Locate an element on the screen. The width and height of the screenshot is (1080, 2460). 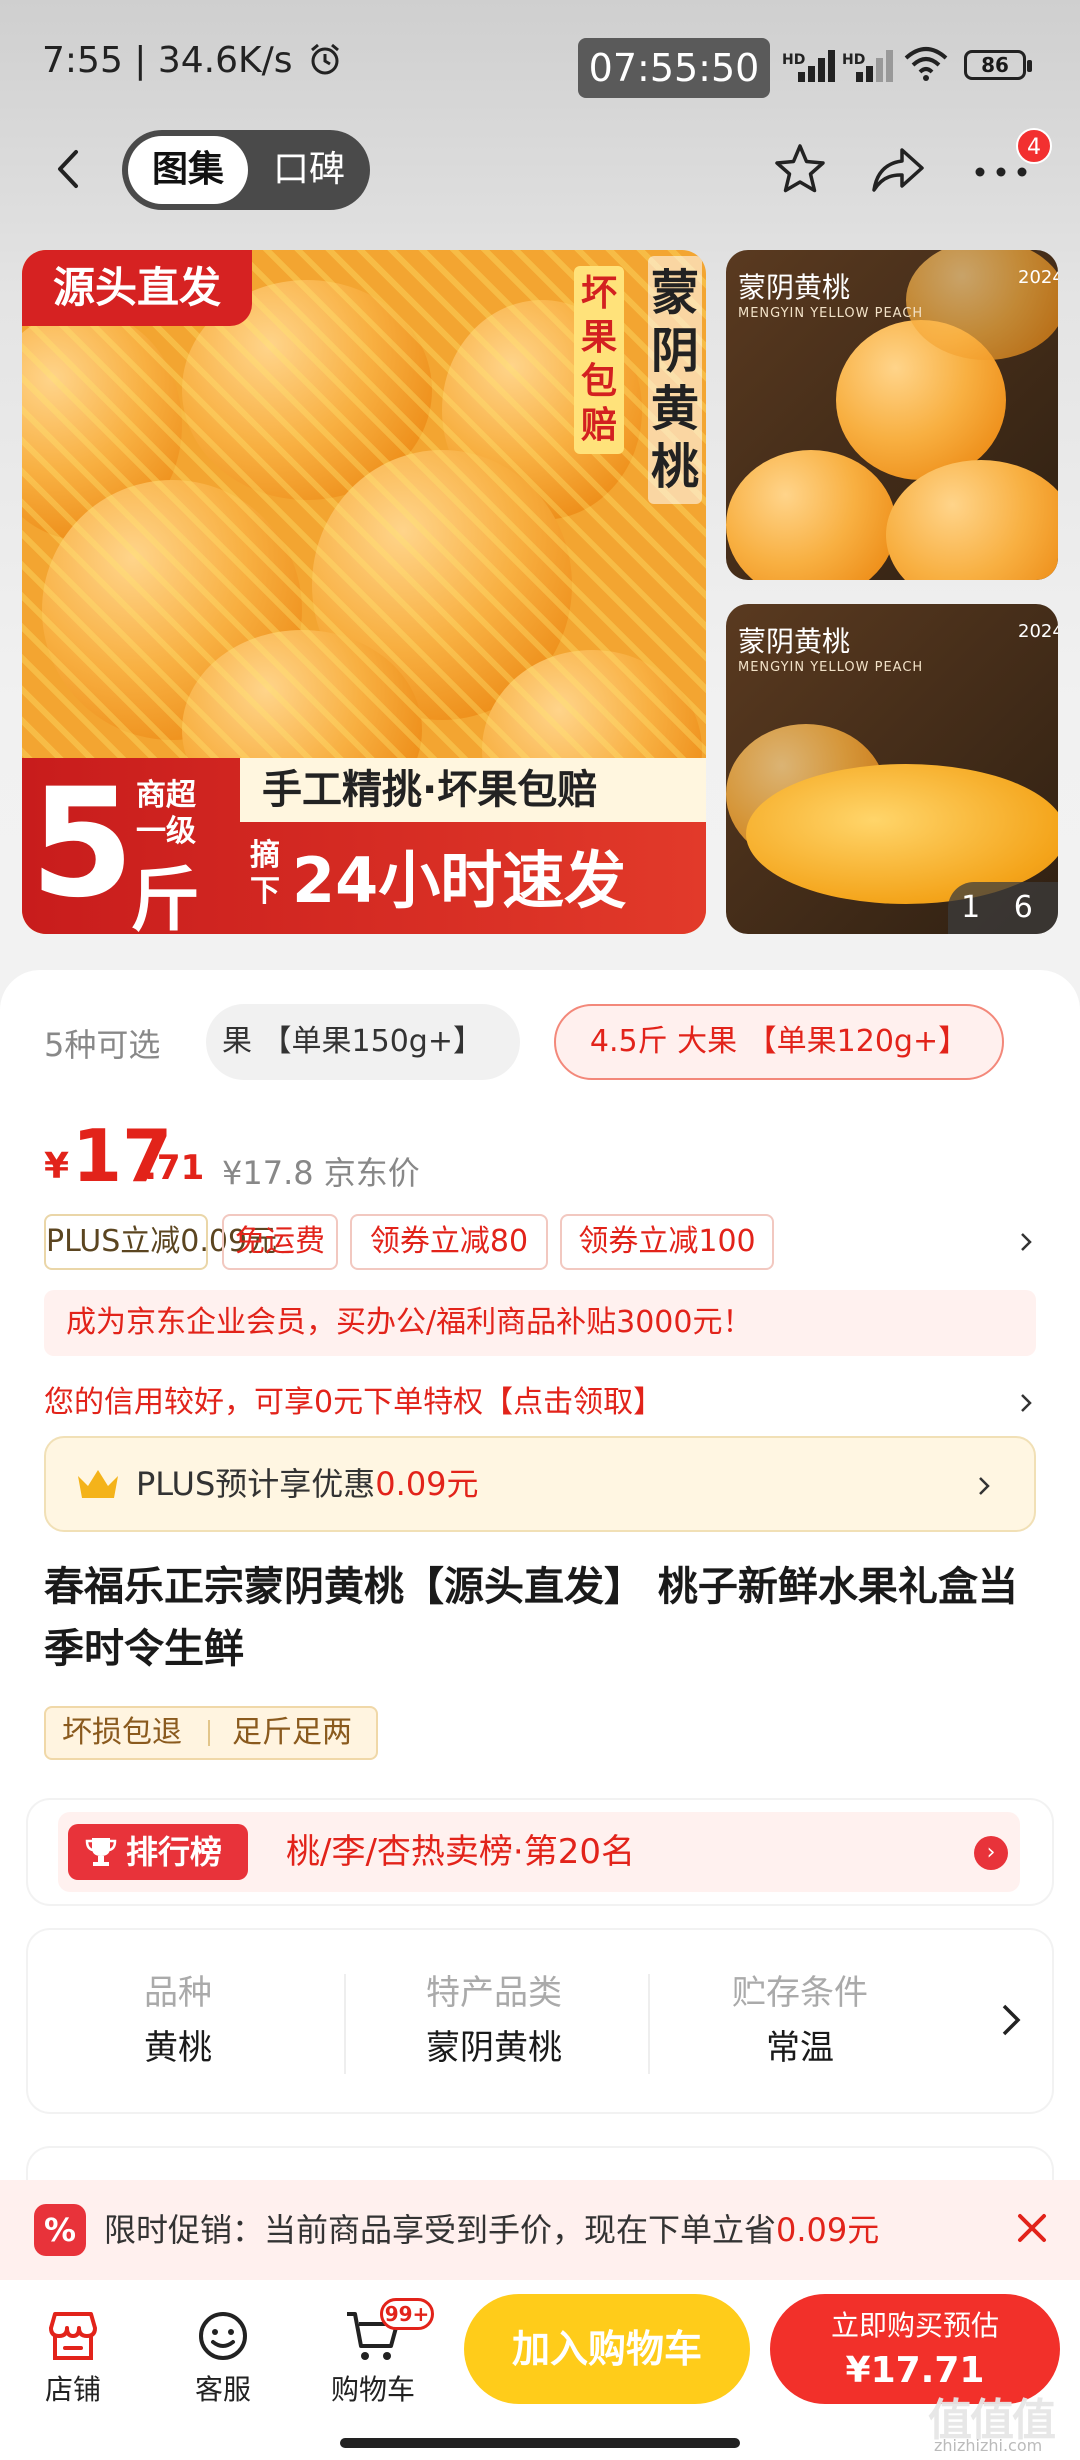
gallery-reviews-switch: 图集 口碑 is located at coordinates (246, 170).